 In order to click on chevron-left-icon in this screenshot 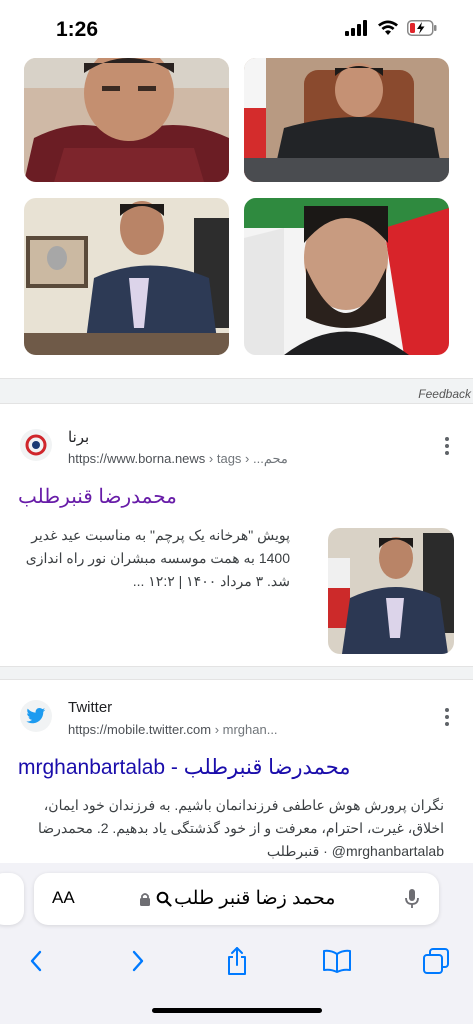, I will do `click(36, 961)`.